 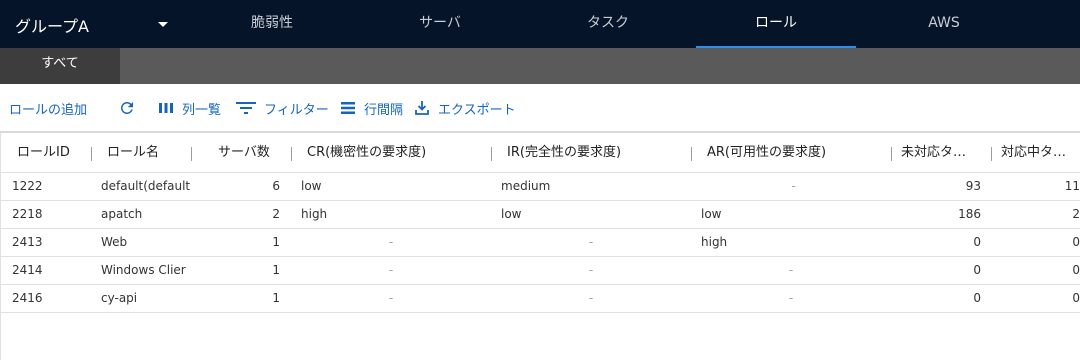 I want to click on cell-role-id: 1222, so click(x=27, y=186).